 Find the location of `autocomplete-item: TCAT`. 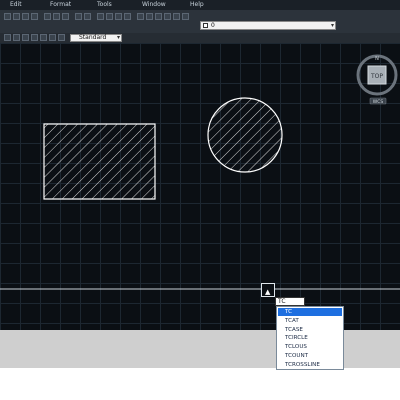

autocomplete-item: TCAT is located at coordinates (310, 321).